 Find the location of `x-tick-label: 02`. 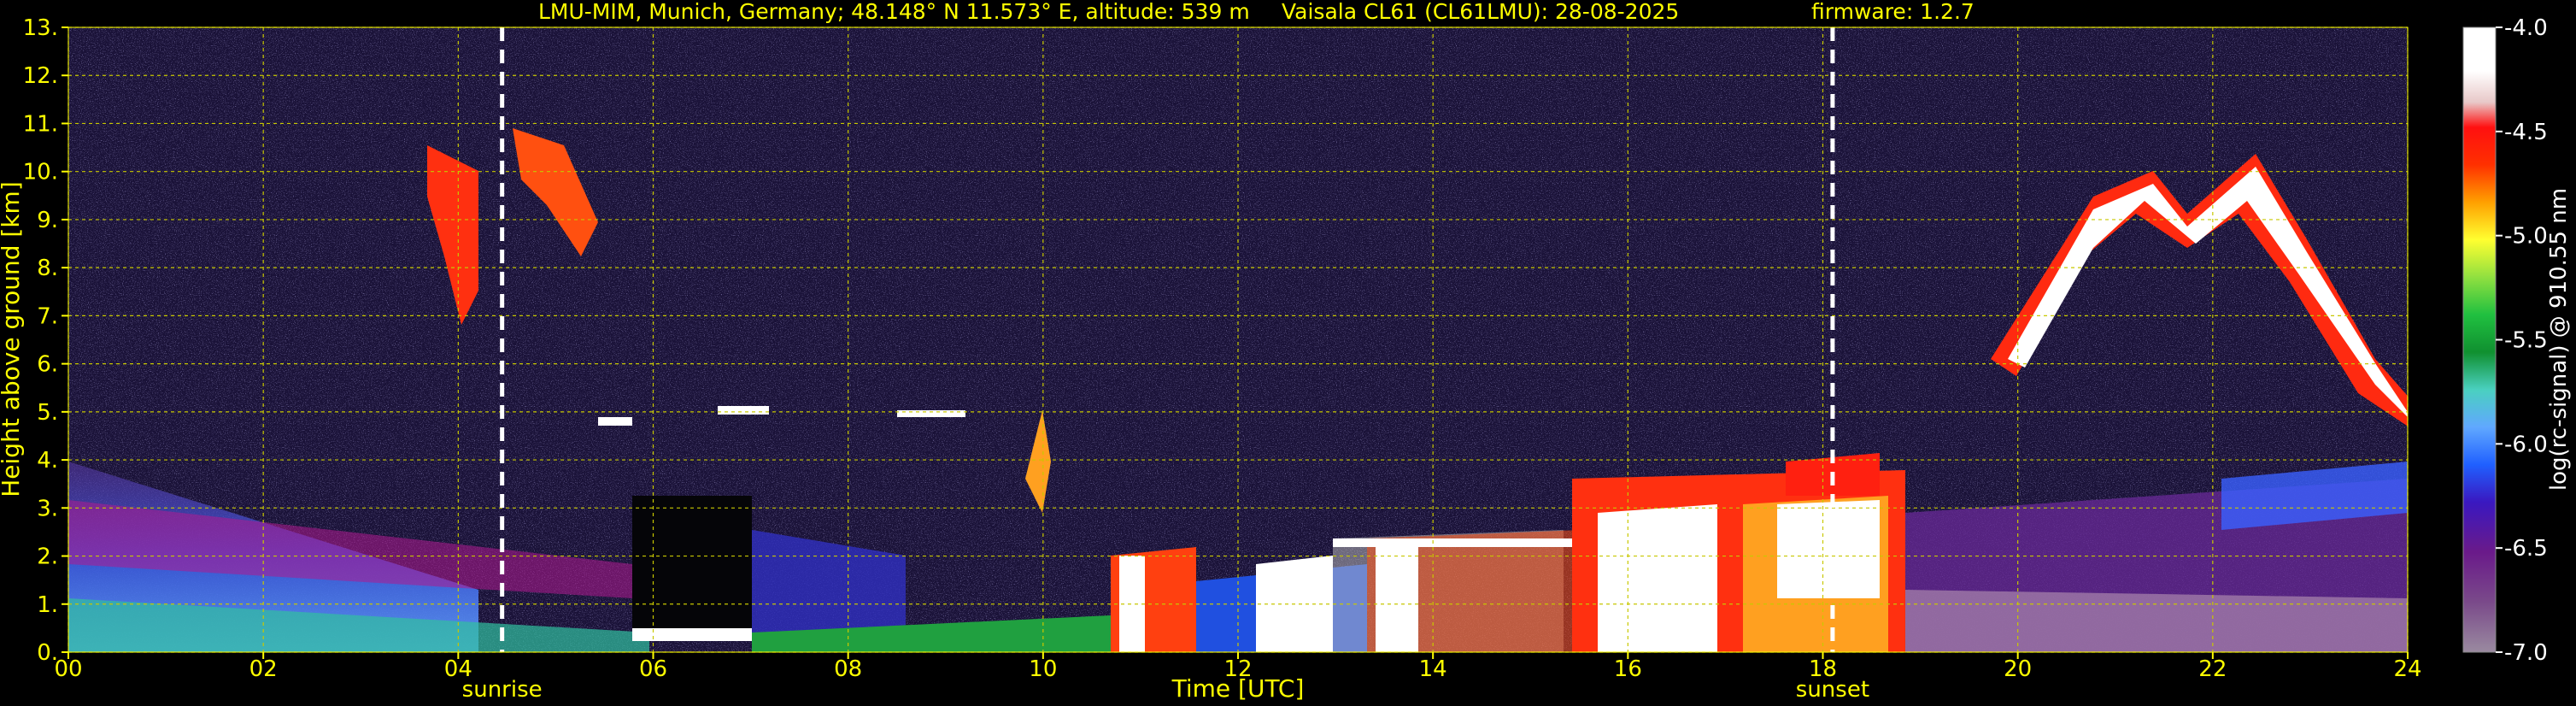

x-tick-label: 02 is located at coordinates (263, 669).